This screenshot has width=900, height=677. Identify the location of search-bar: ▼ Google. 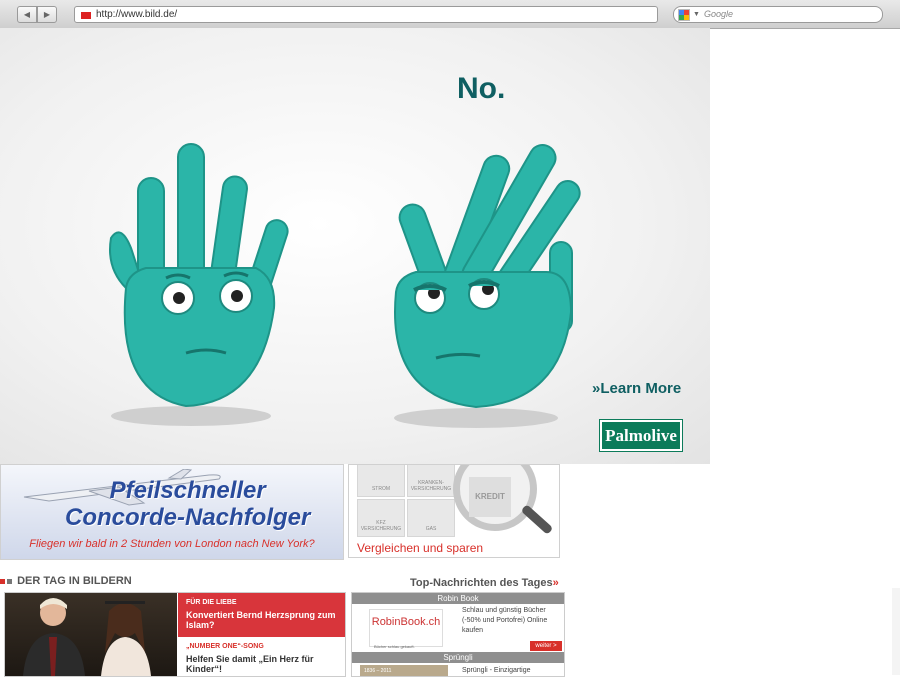
(778, 14).